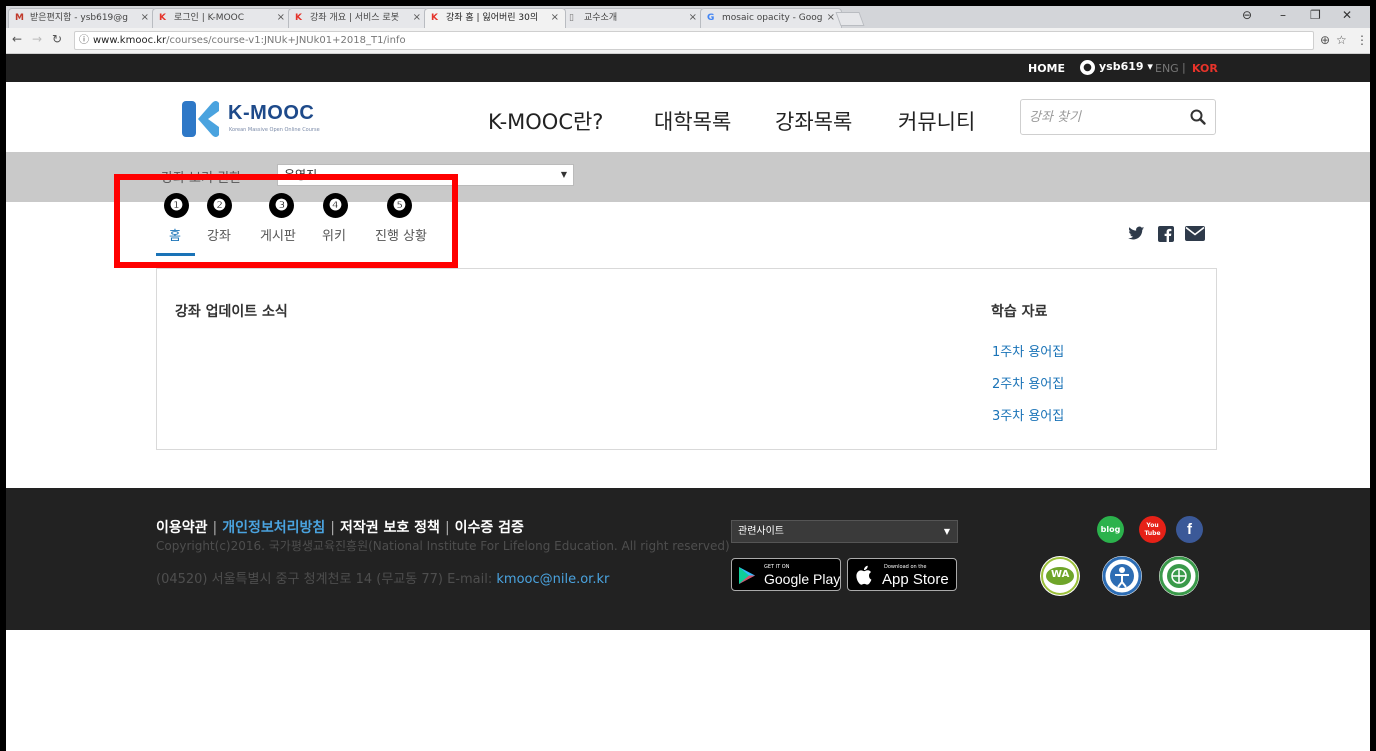 The image size is (1376, 751). What do you see at coordinates (84, 40) in the screenshot?
I see `info-icon: ⓘ` at bounding box center [84, 40].